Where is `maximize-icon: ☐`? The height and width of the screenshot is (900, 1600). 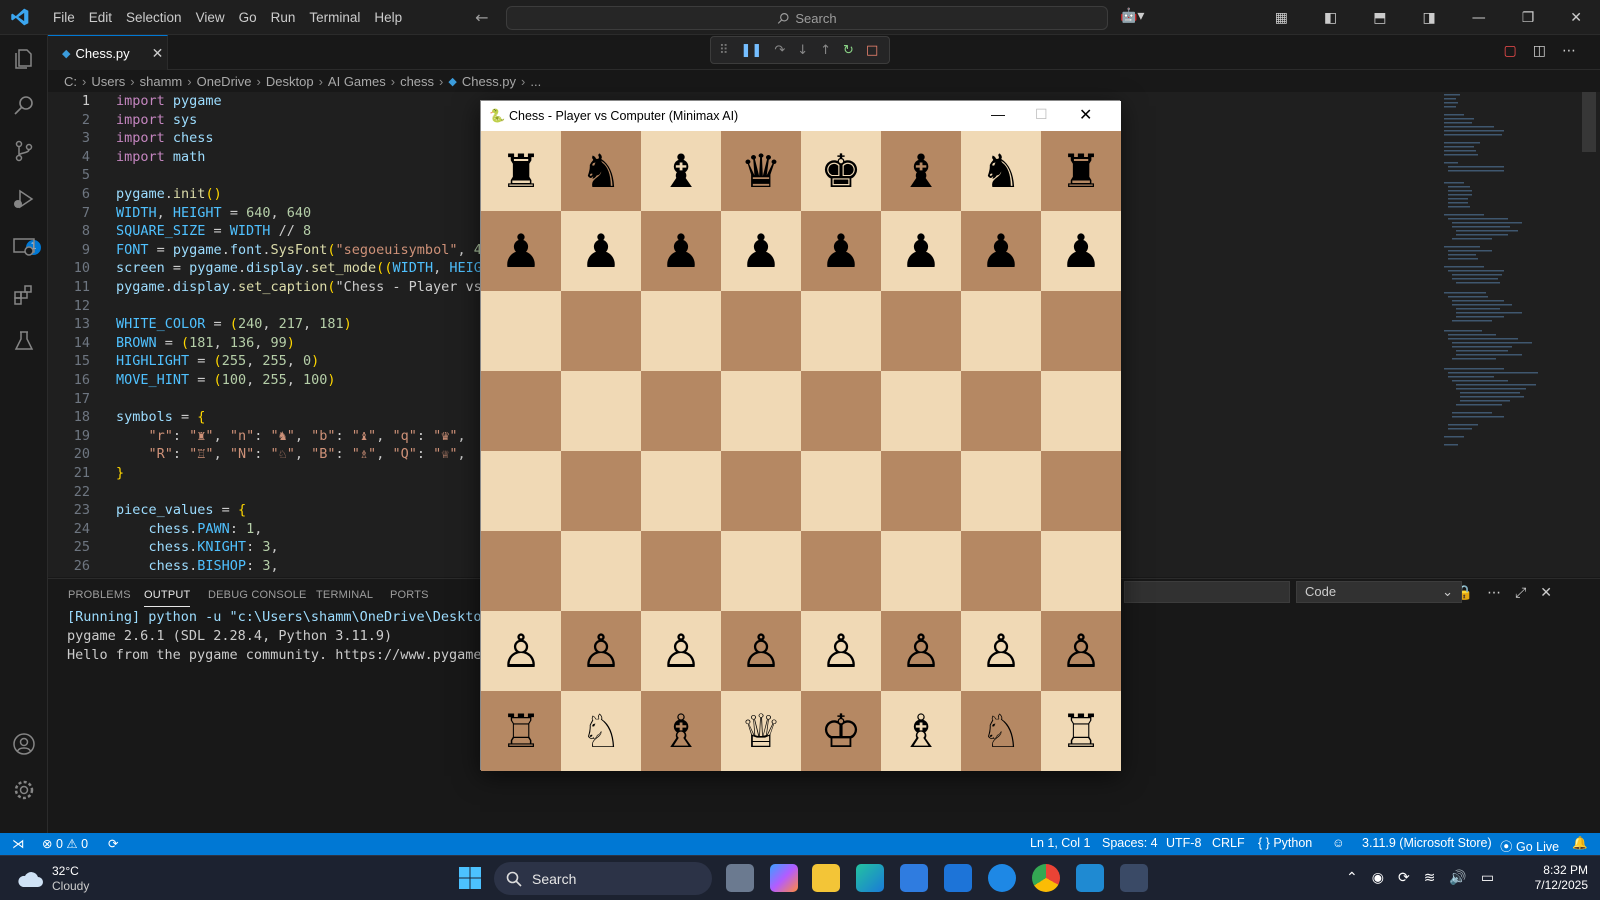 maximize-icon: ☐ is located at coordinates (1041, 114).